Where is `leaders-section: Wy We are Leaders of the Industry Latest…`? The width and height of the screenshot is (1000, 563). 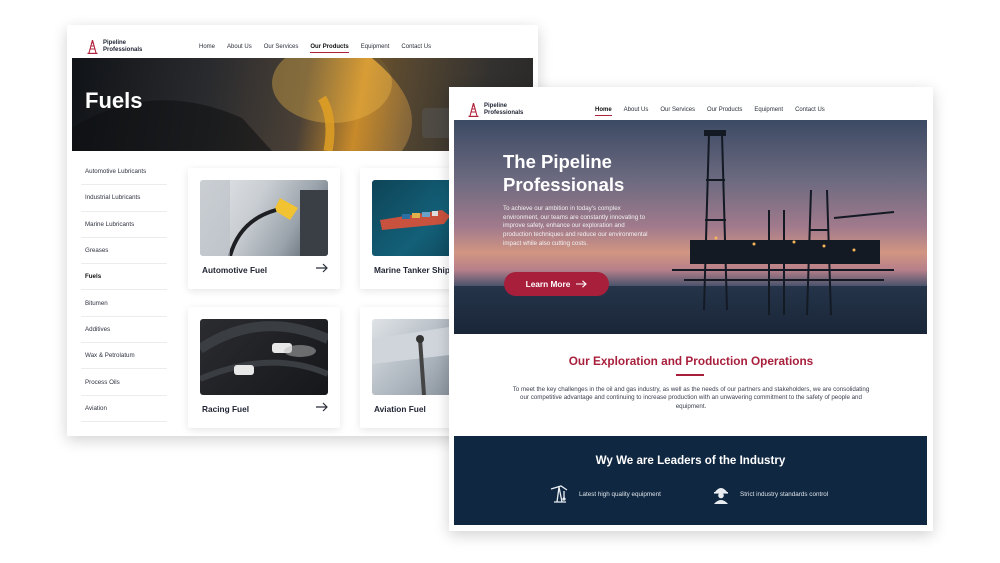
leaders-section: Wy We are Leaders of the Industry Latest… is located at coordinates (690, 480).